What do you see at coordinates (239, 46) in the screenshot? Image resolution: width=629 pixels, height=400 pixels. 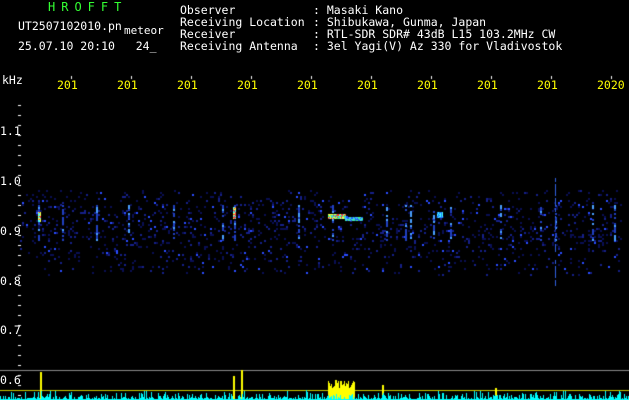 I see `info-label: Receiving Antenna` at bounding box center [239, 46].